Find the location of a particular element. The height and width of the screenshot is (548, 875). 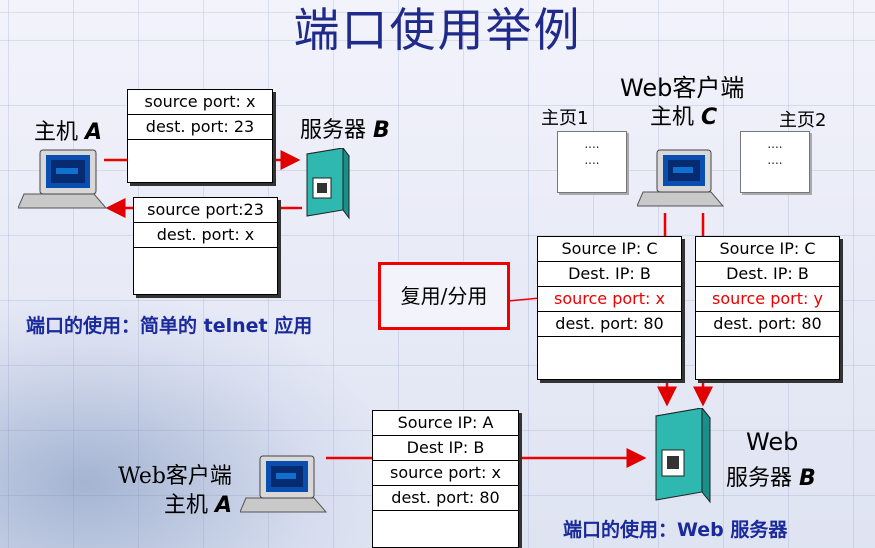

page2-label: 主页2 is located at coordinates (803, 120).